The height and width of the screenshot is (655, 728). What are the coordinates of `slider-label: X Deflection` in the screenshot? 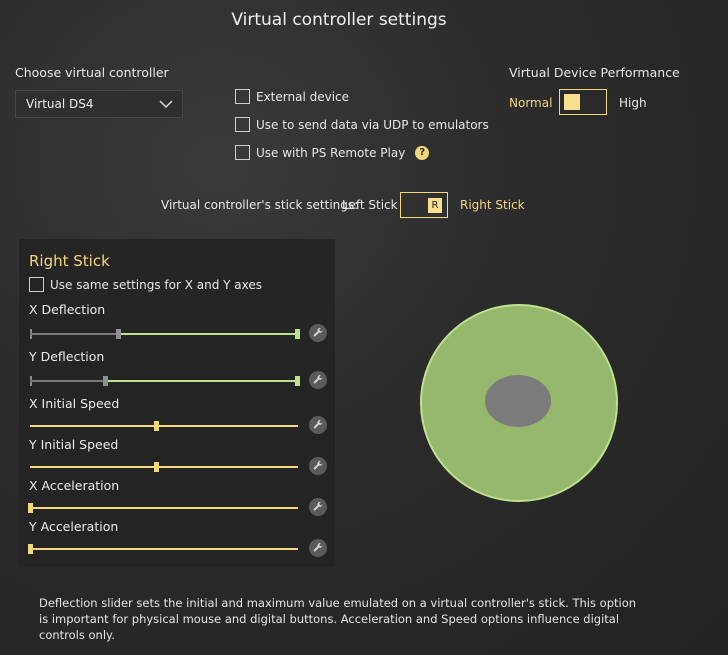 It's located at (67, 309).